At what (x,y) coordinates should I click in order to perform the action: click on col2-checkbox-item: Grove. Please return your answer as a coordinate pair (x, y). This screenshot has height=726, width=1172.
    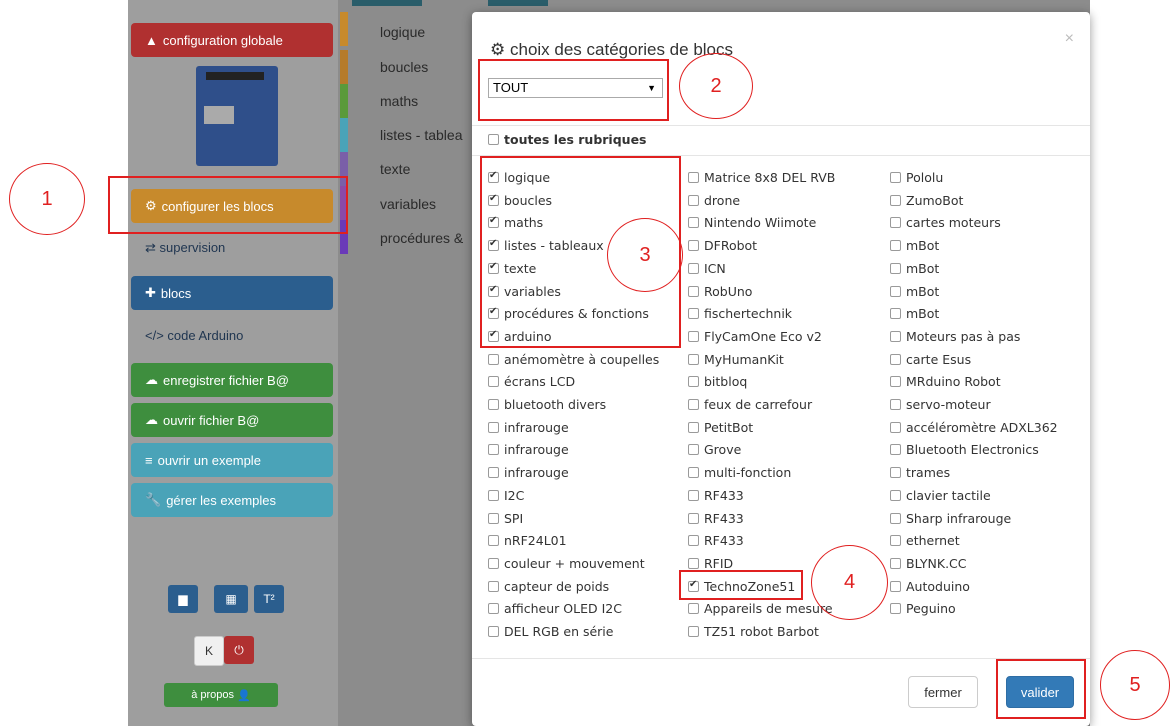
    Looking at the image, I should click on (714, 449).